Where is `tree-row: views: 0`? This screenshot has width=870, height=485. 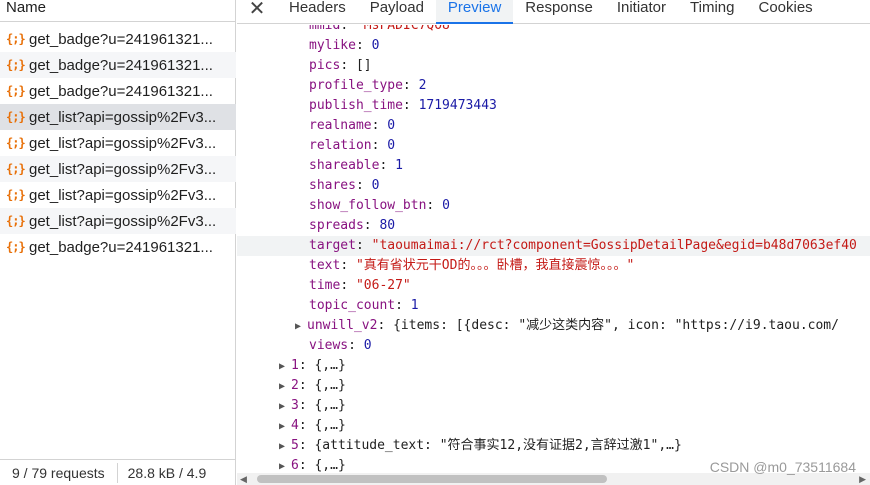
tree-row: views: 0 is located at coordinates (340, 345).